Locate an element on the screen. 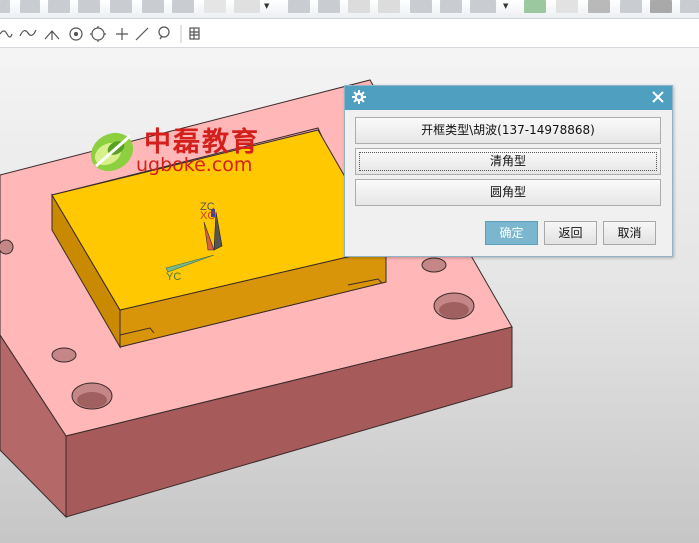 Image resolution: width=699 pixels, height=543 pixels. circle-center-icon is located at coordinates (76, 34).